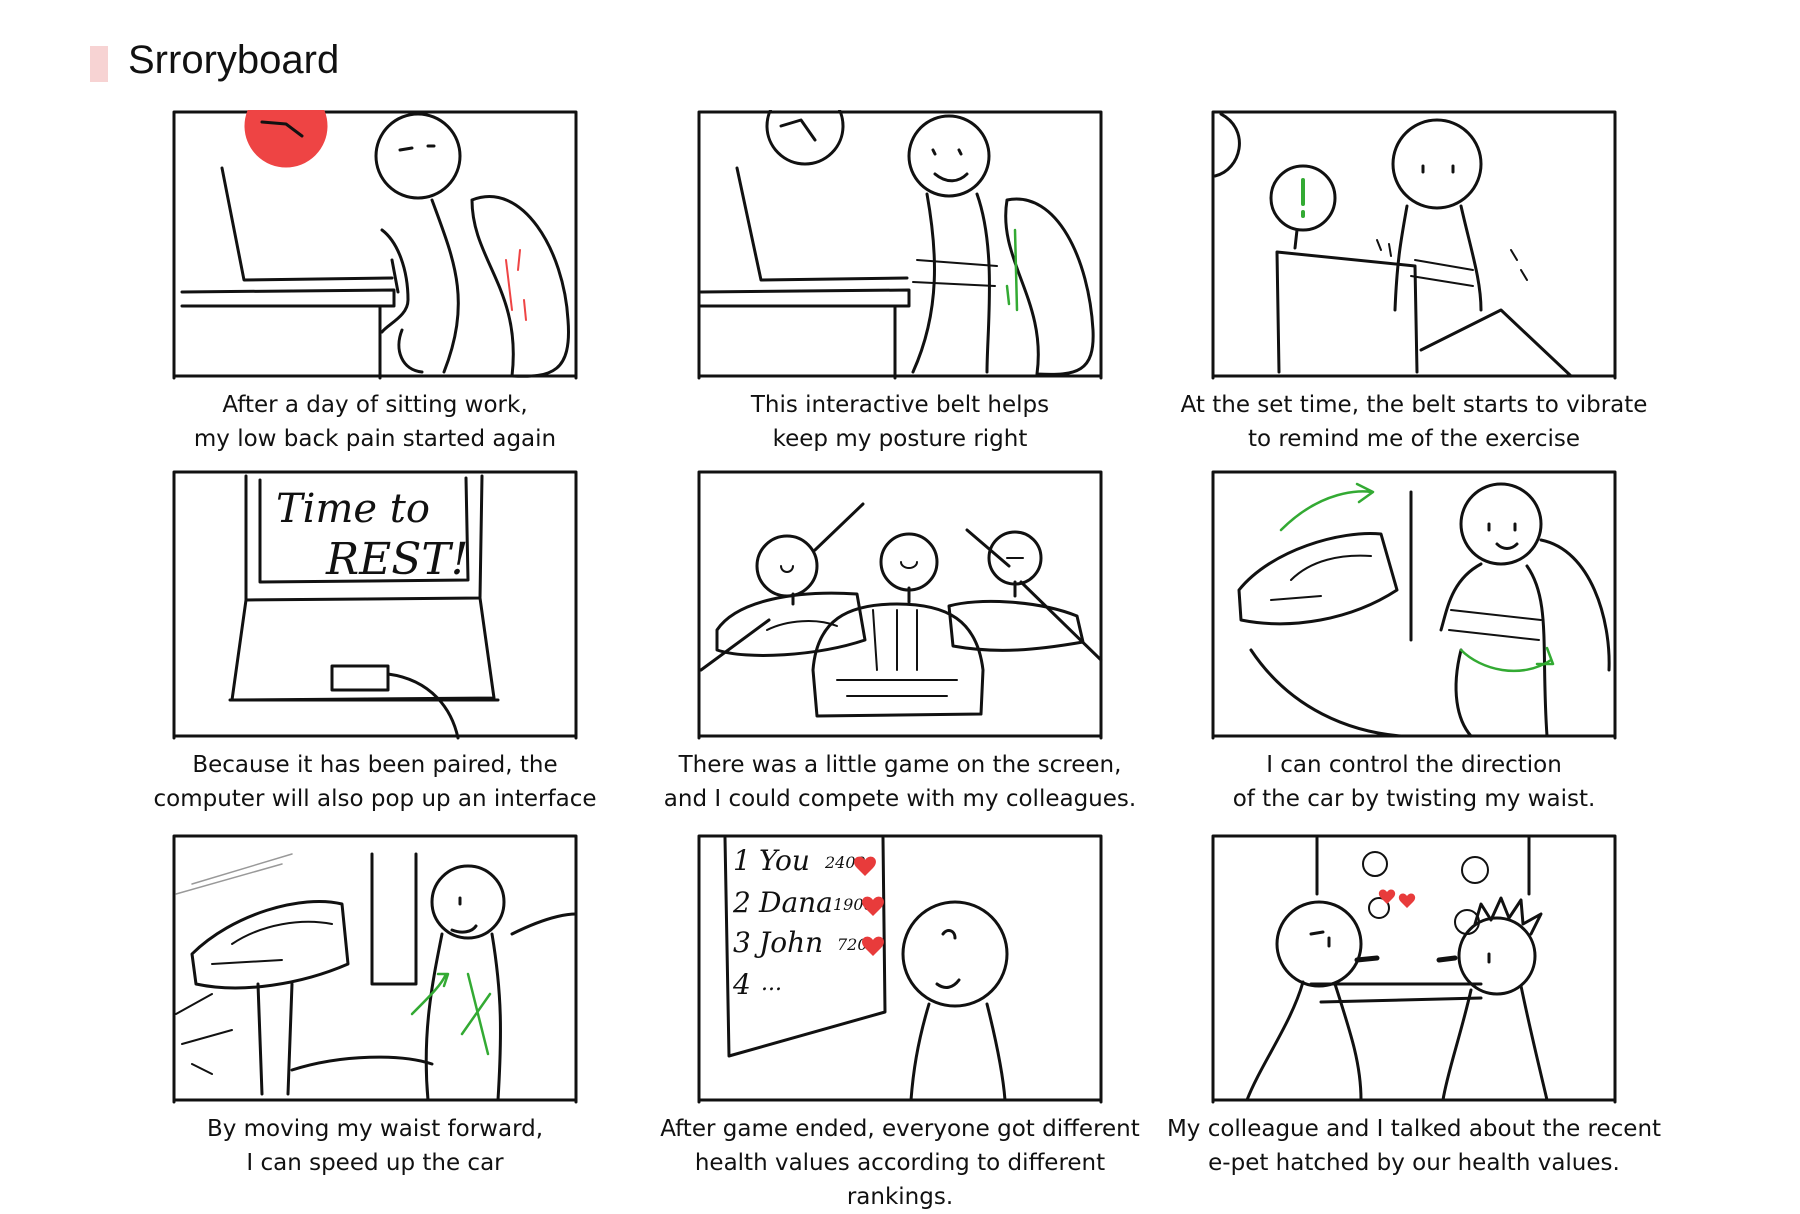 The image size is (1800, 1214). I want to click on caption-line: After a day of sitting work,, so click(375, 405).